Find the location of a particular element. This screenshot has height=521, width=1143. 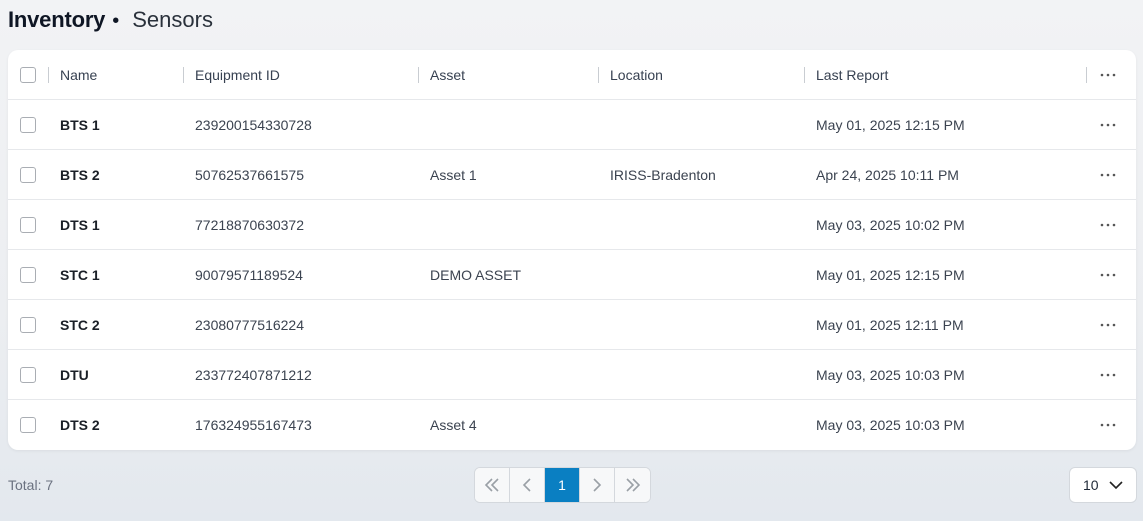

chevron-down-icon is located at coordinates (1116, 484).